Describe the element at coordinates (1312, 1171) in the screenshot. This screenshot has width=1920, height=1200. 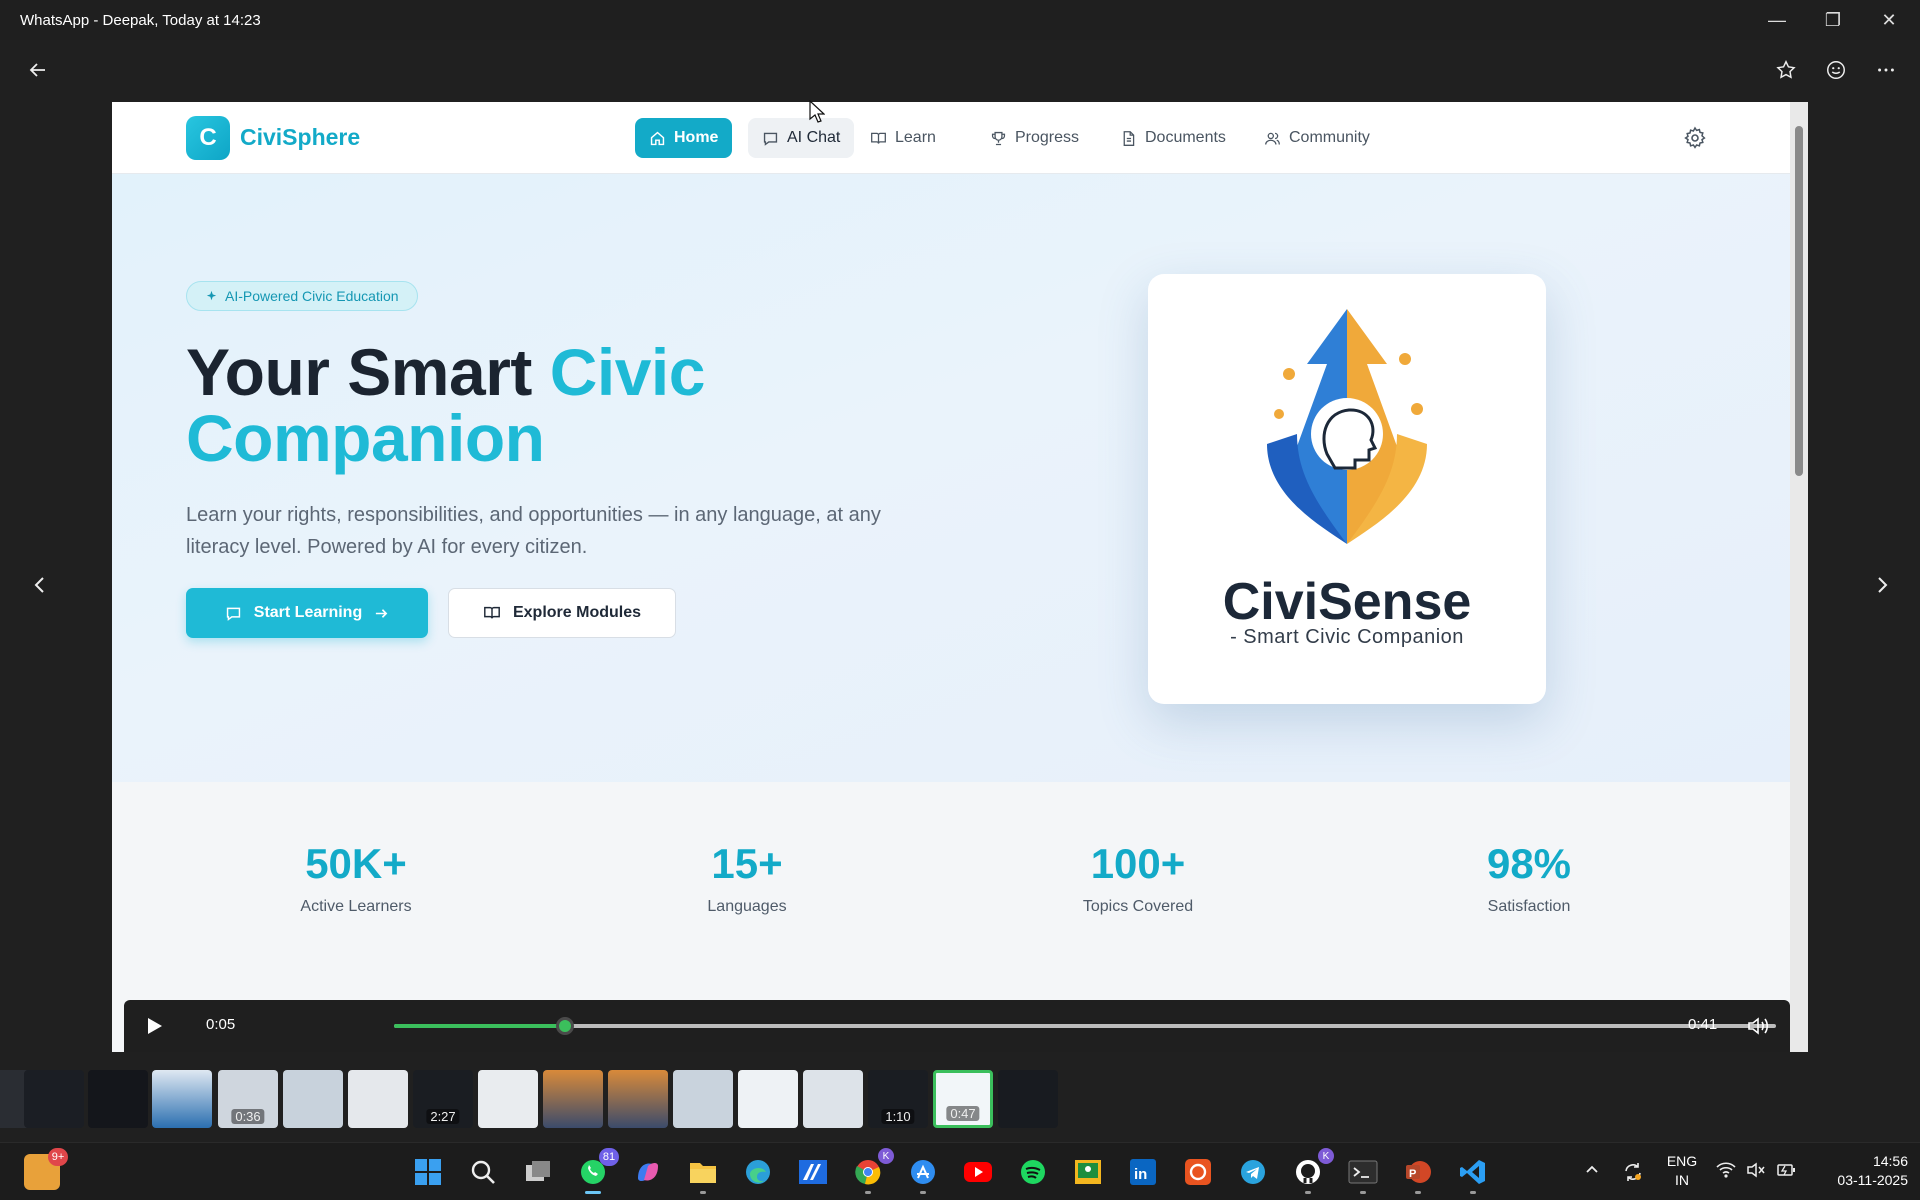
I see `github-icon: K` at that location.